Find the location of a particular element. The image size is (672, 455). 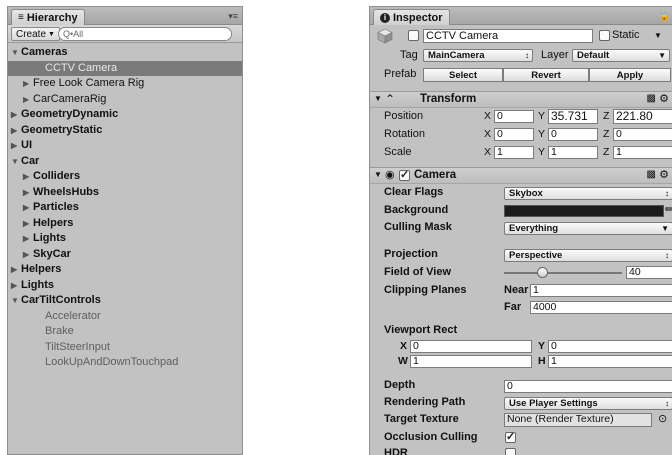

hierarchy-item: ▶ UI is located at coordinates (125, 146).